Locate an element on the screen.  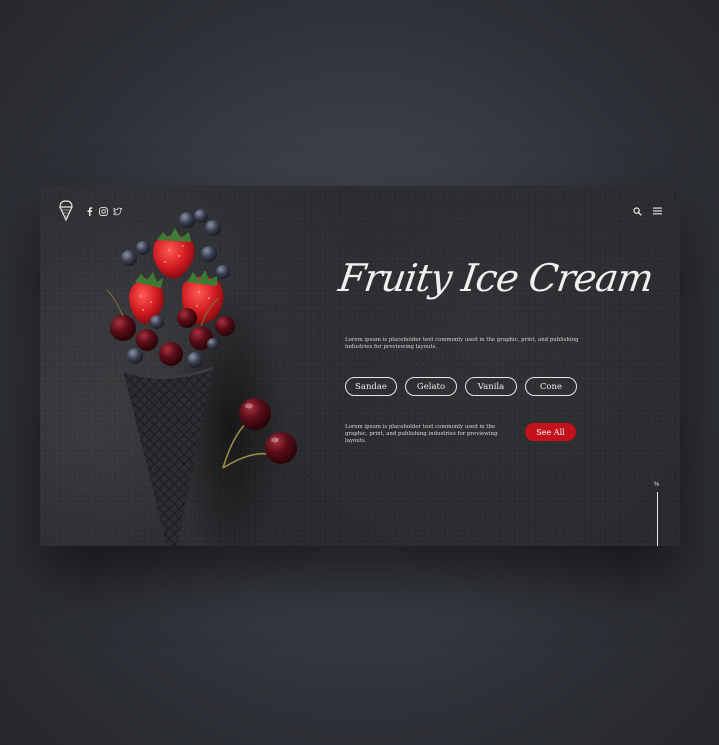
tag-vanila: Vanila is located at coordinates (491, 386).